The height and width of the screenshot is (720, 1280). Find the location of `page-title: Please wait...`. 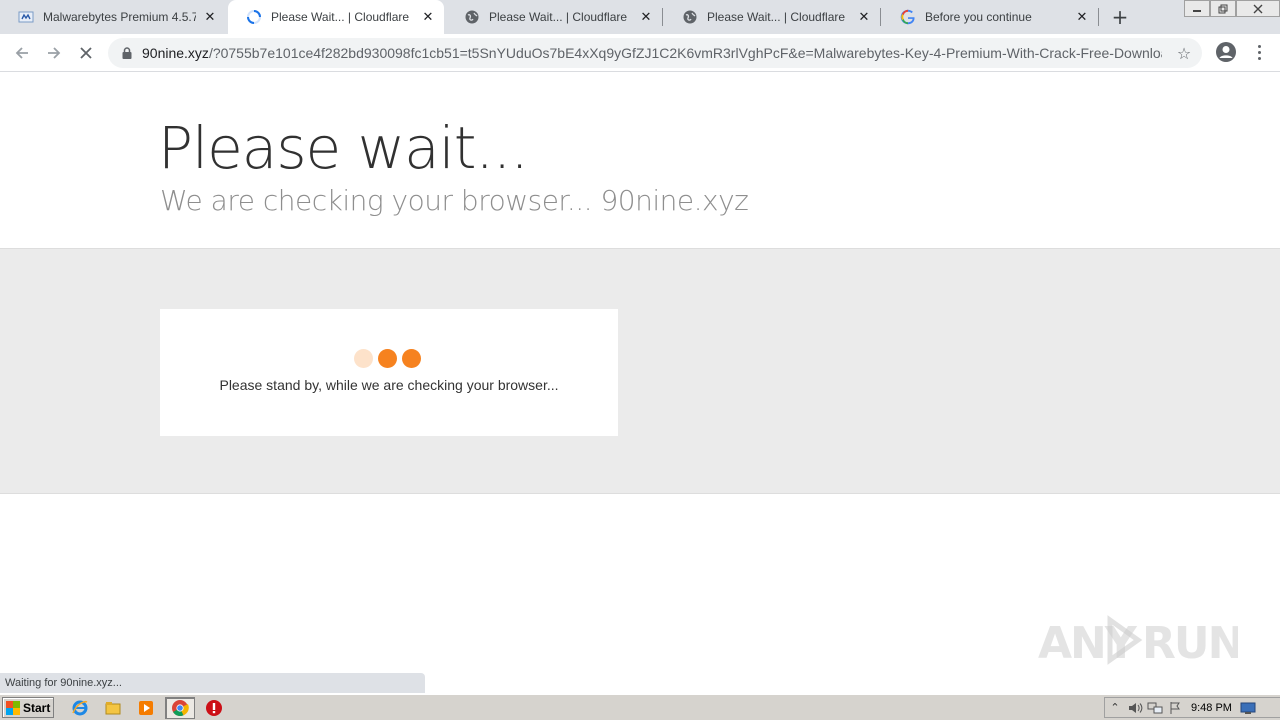

page-title: Please wait... is located at coordinates (343, 148).